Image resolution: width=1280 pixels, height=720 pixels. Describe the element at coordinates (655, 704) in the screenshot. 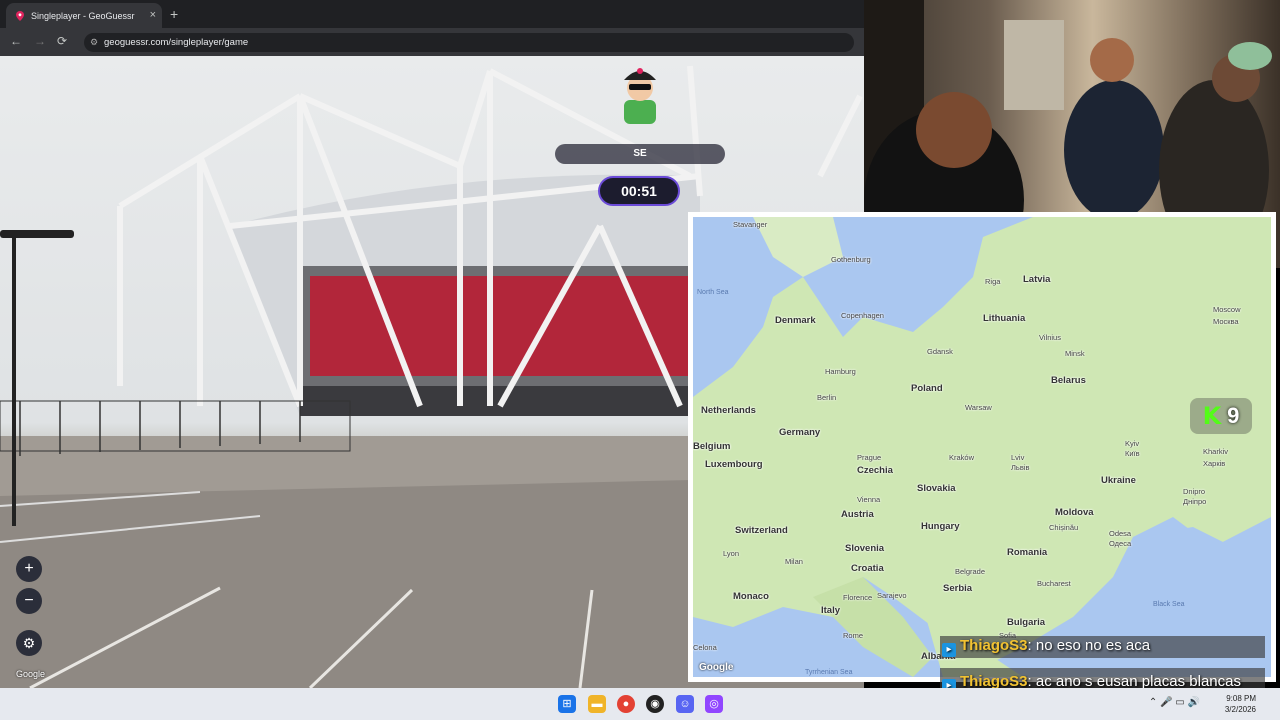

I see `obs-icon: ◉` at that location.